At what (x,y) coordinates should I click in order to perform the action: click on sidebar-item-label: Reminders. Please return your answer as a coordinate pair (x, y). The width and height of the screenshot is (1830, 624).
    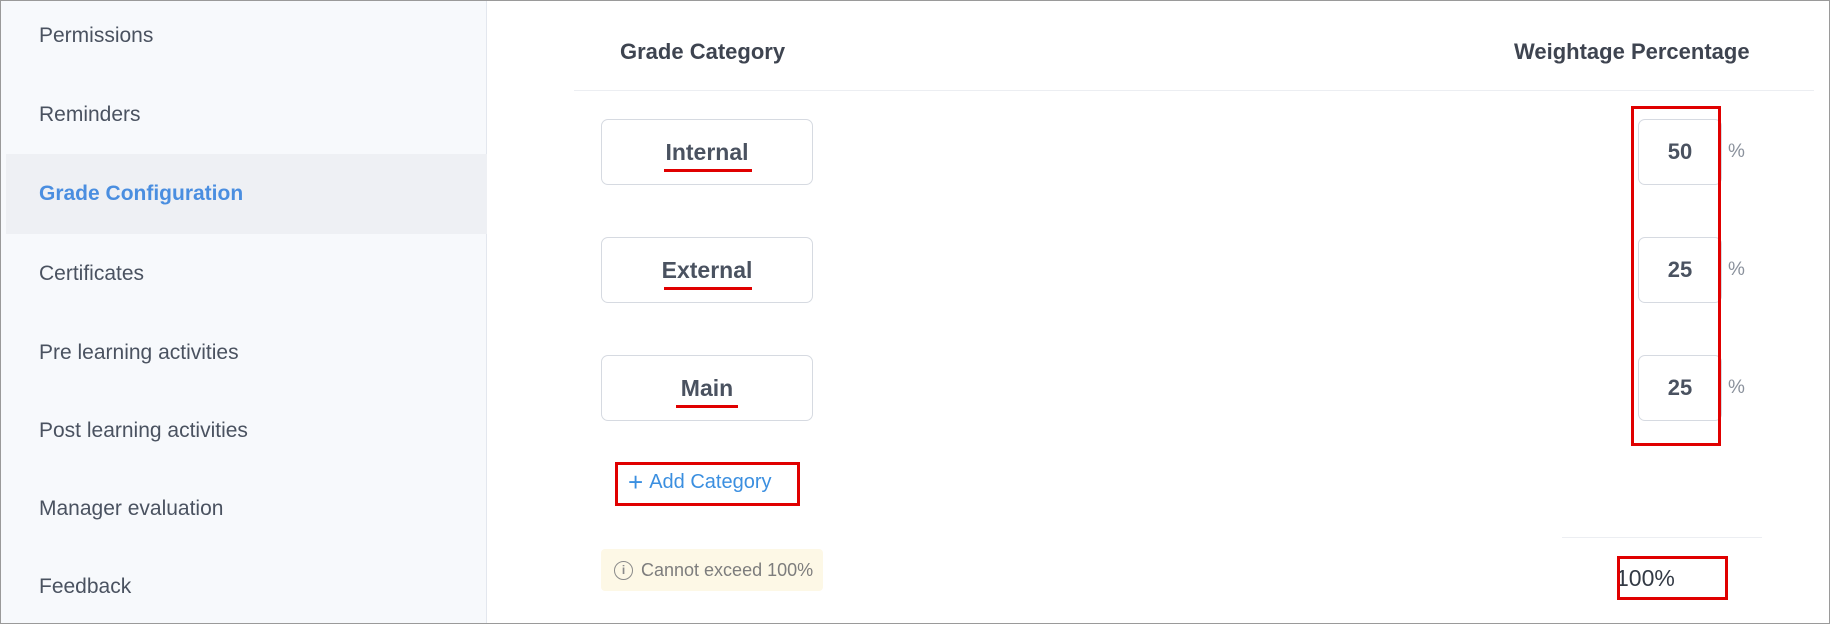
    Looking at the image, I should click on (90, 114).